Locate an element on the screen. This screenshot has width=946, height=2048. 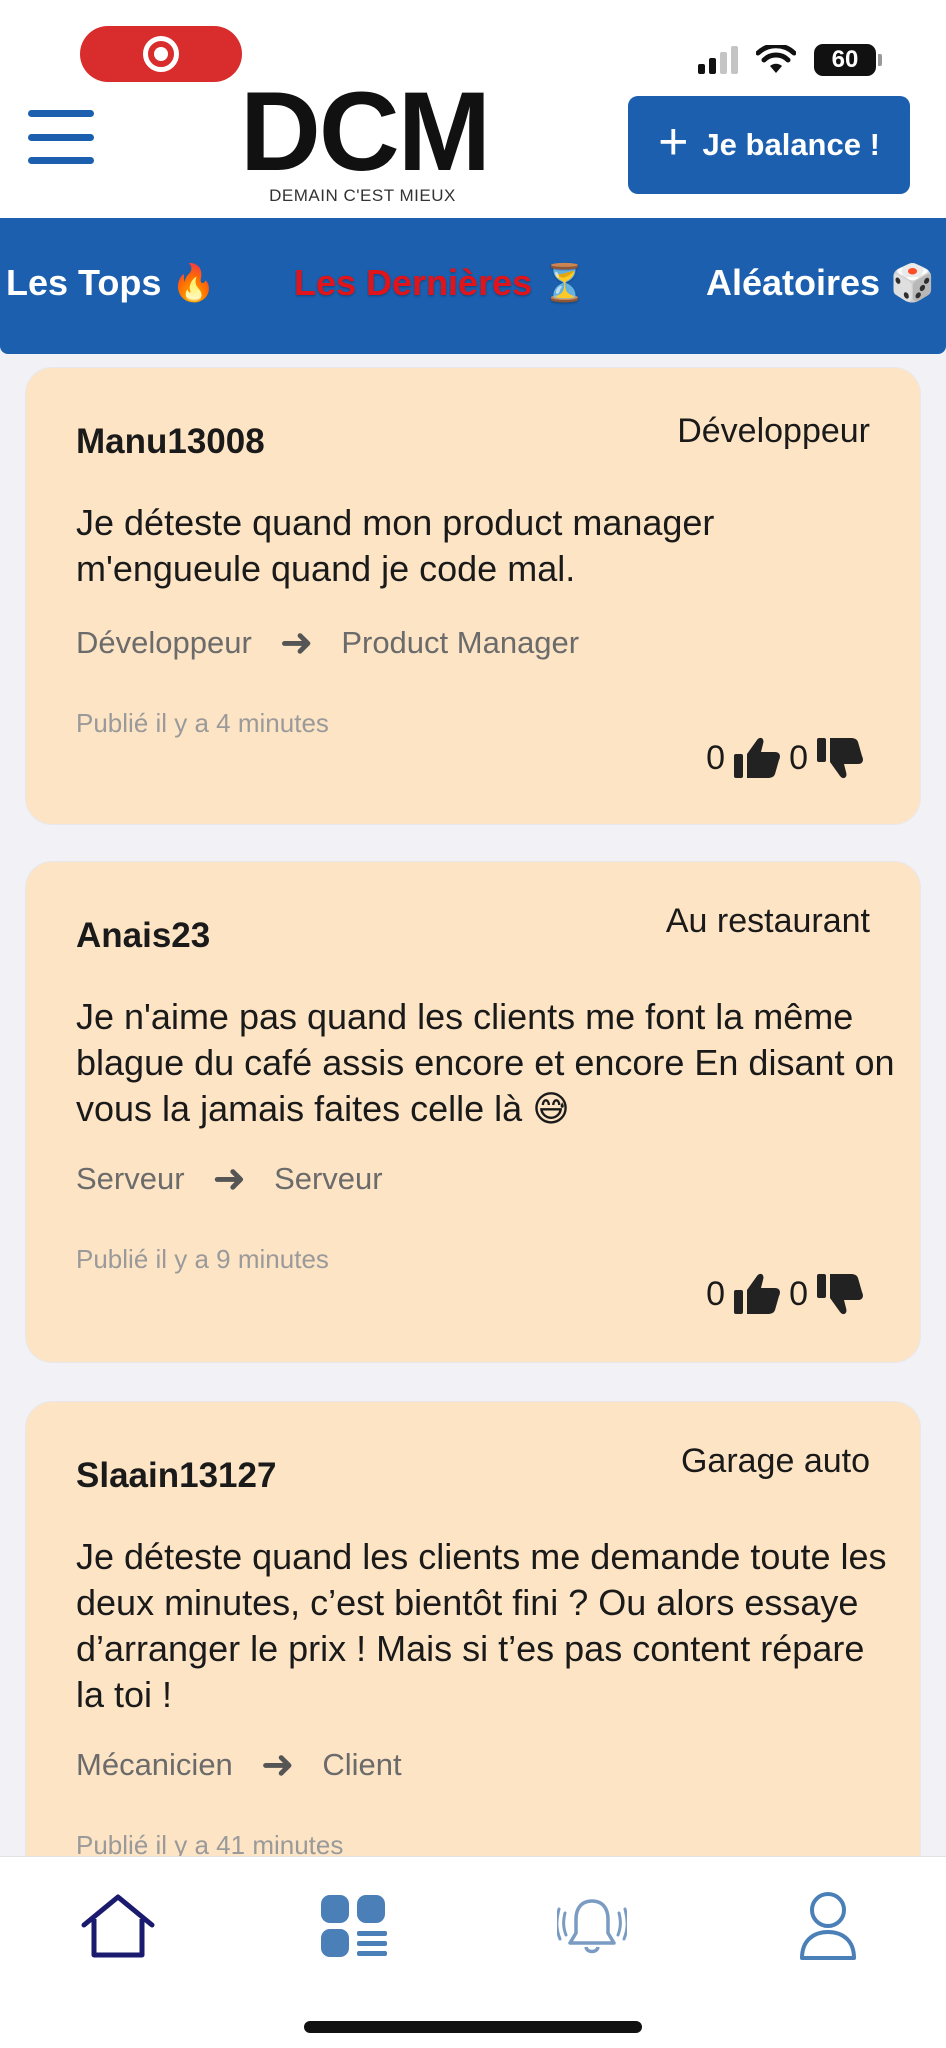
battery-level: 60 is located at coordinates (845, 60).